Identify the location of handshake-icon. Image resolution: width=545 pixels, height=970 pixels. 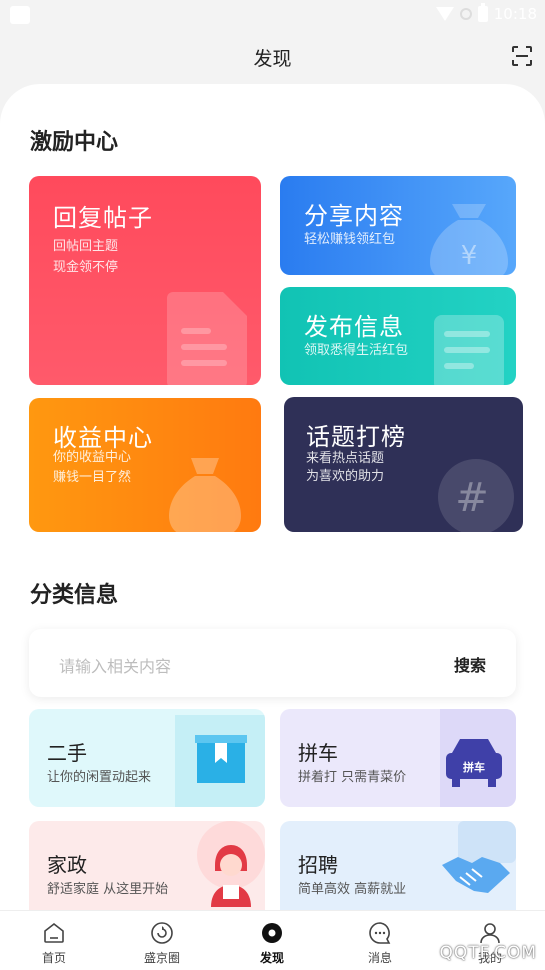
(479, 857).